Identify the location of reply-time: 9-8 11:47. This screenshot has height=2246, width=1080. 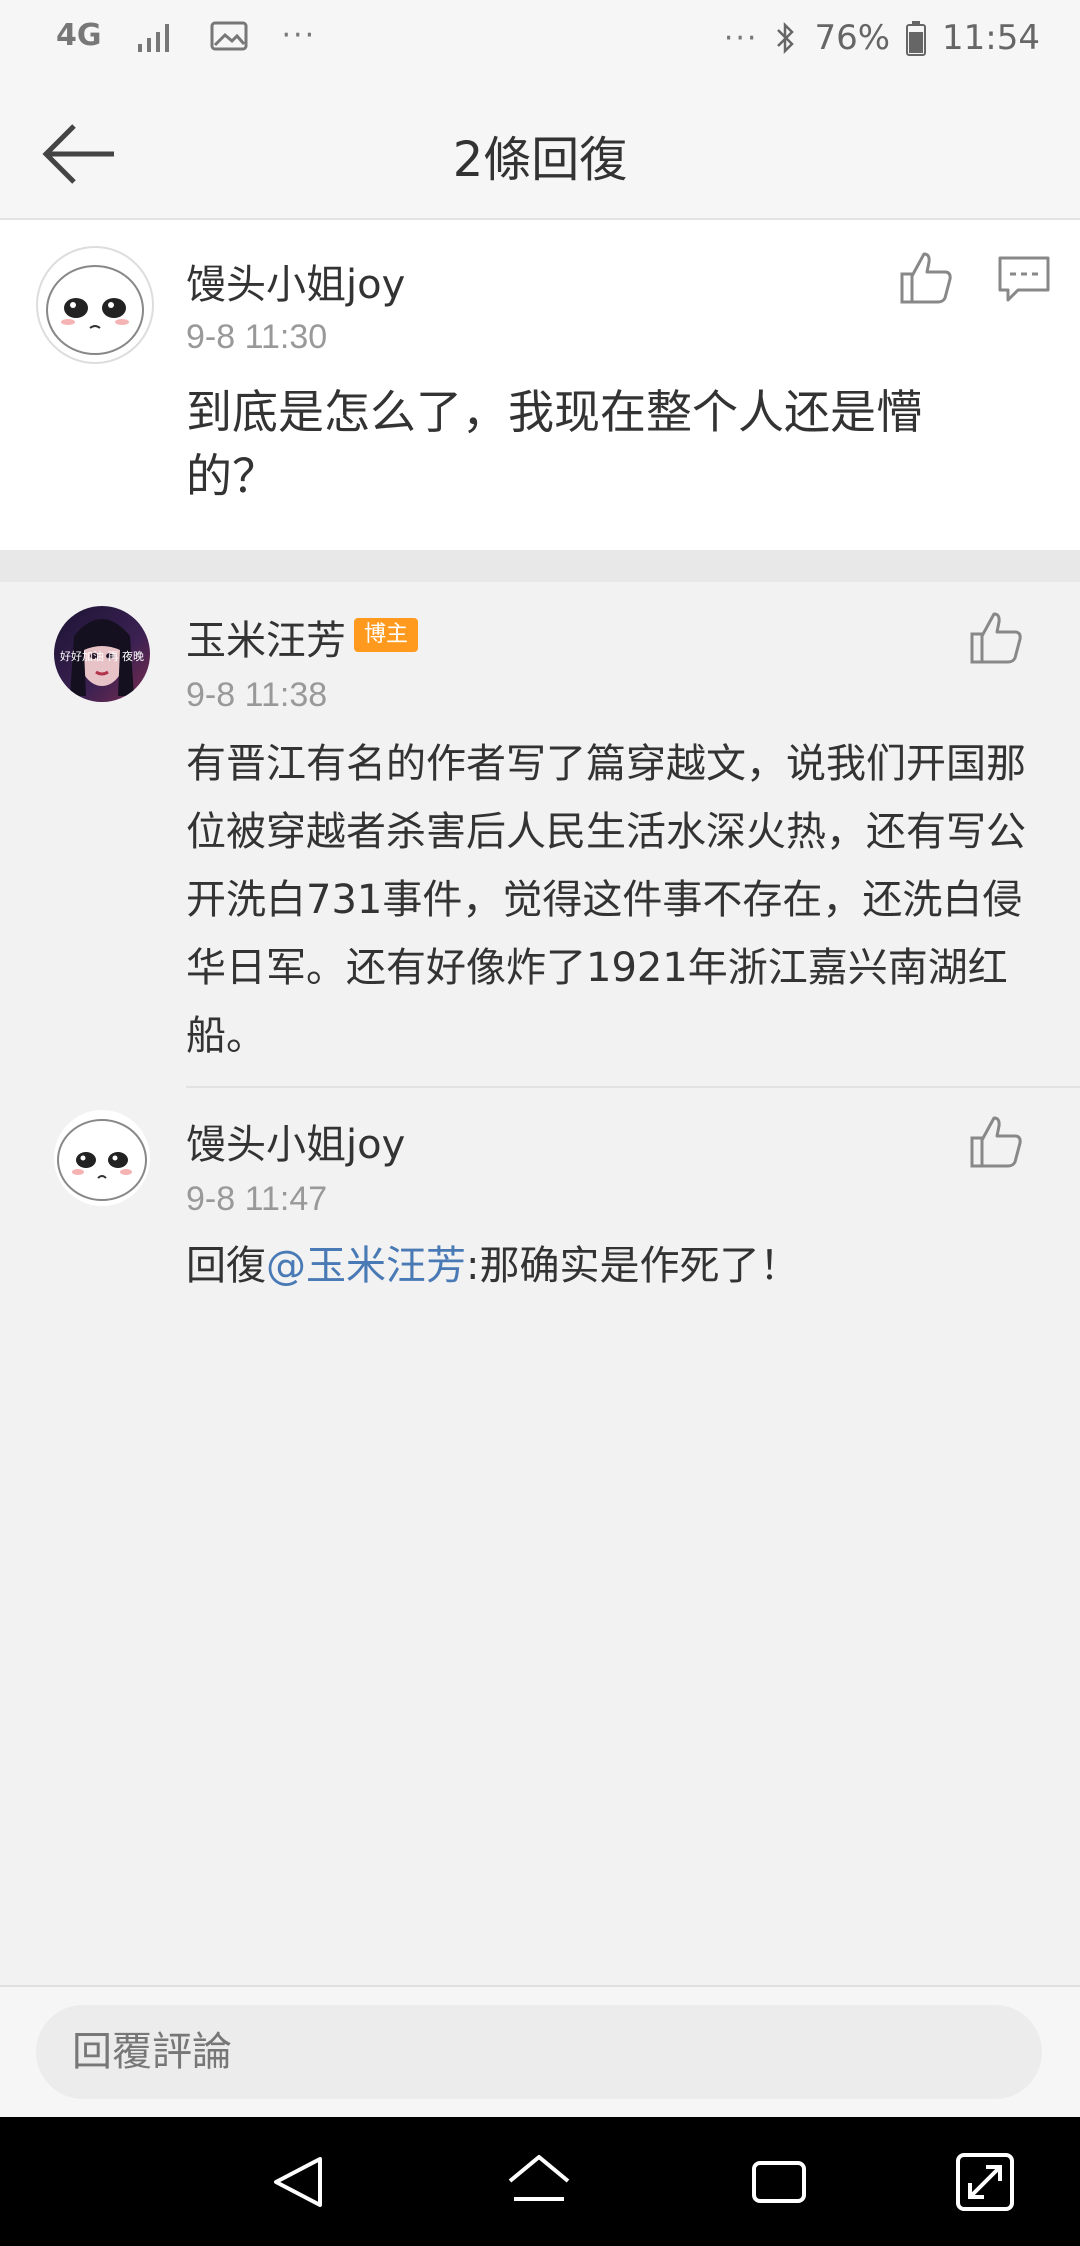
(257, 1199).